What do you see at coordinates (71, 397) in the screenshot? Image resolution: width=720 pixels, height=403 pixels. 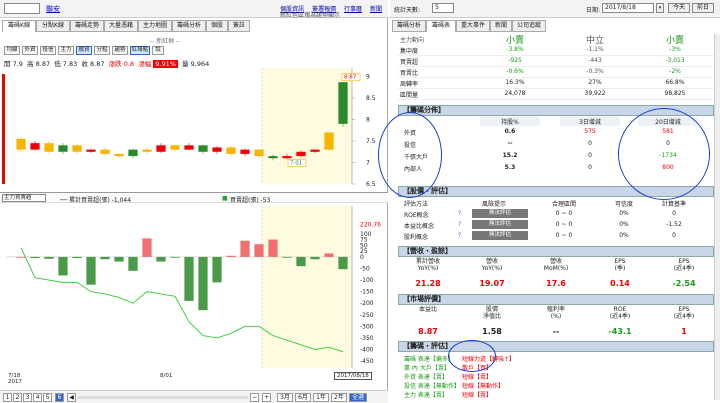 I see `scroll-left-icon: ◀` at bounding box center [71, 397].